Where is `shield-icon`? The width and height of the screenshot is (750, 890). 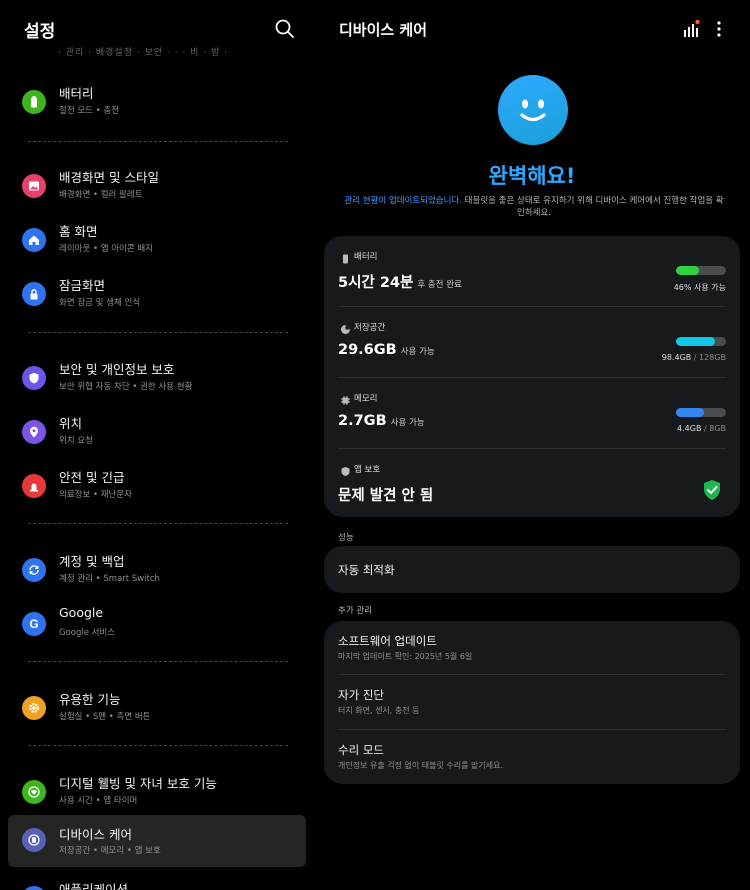
shield-icon is located at coordinates (345, 469).